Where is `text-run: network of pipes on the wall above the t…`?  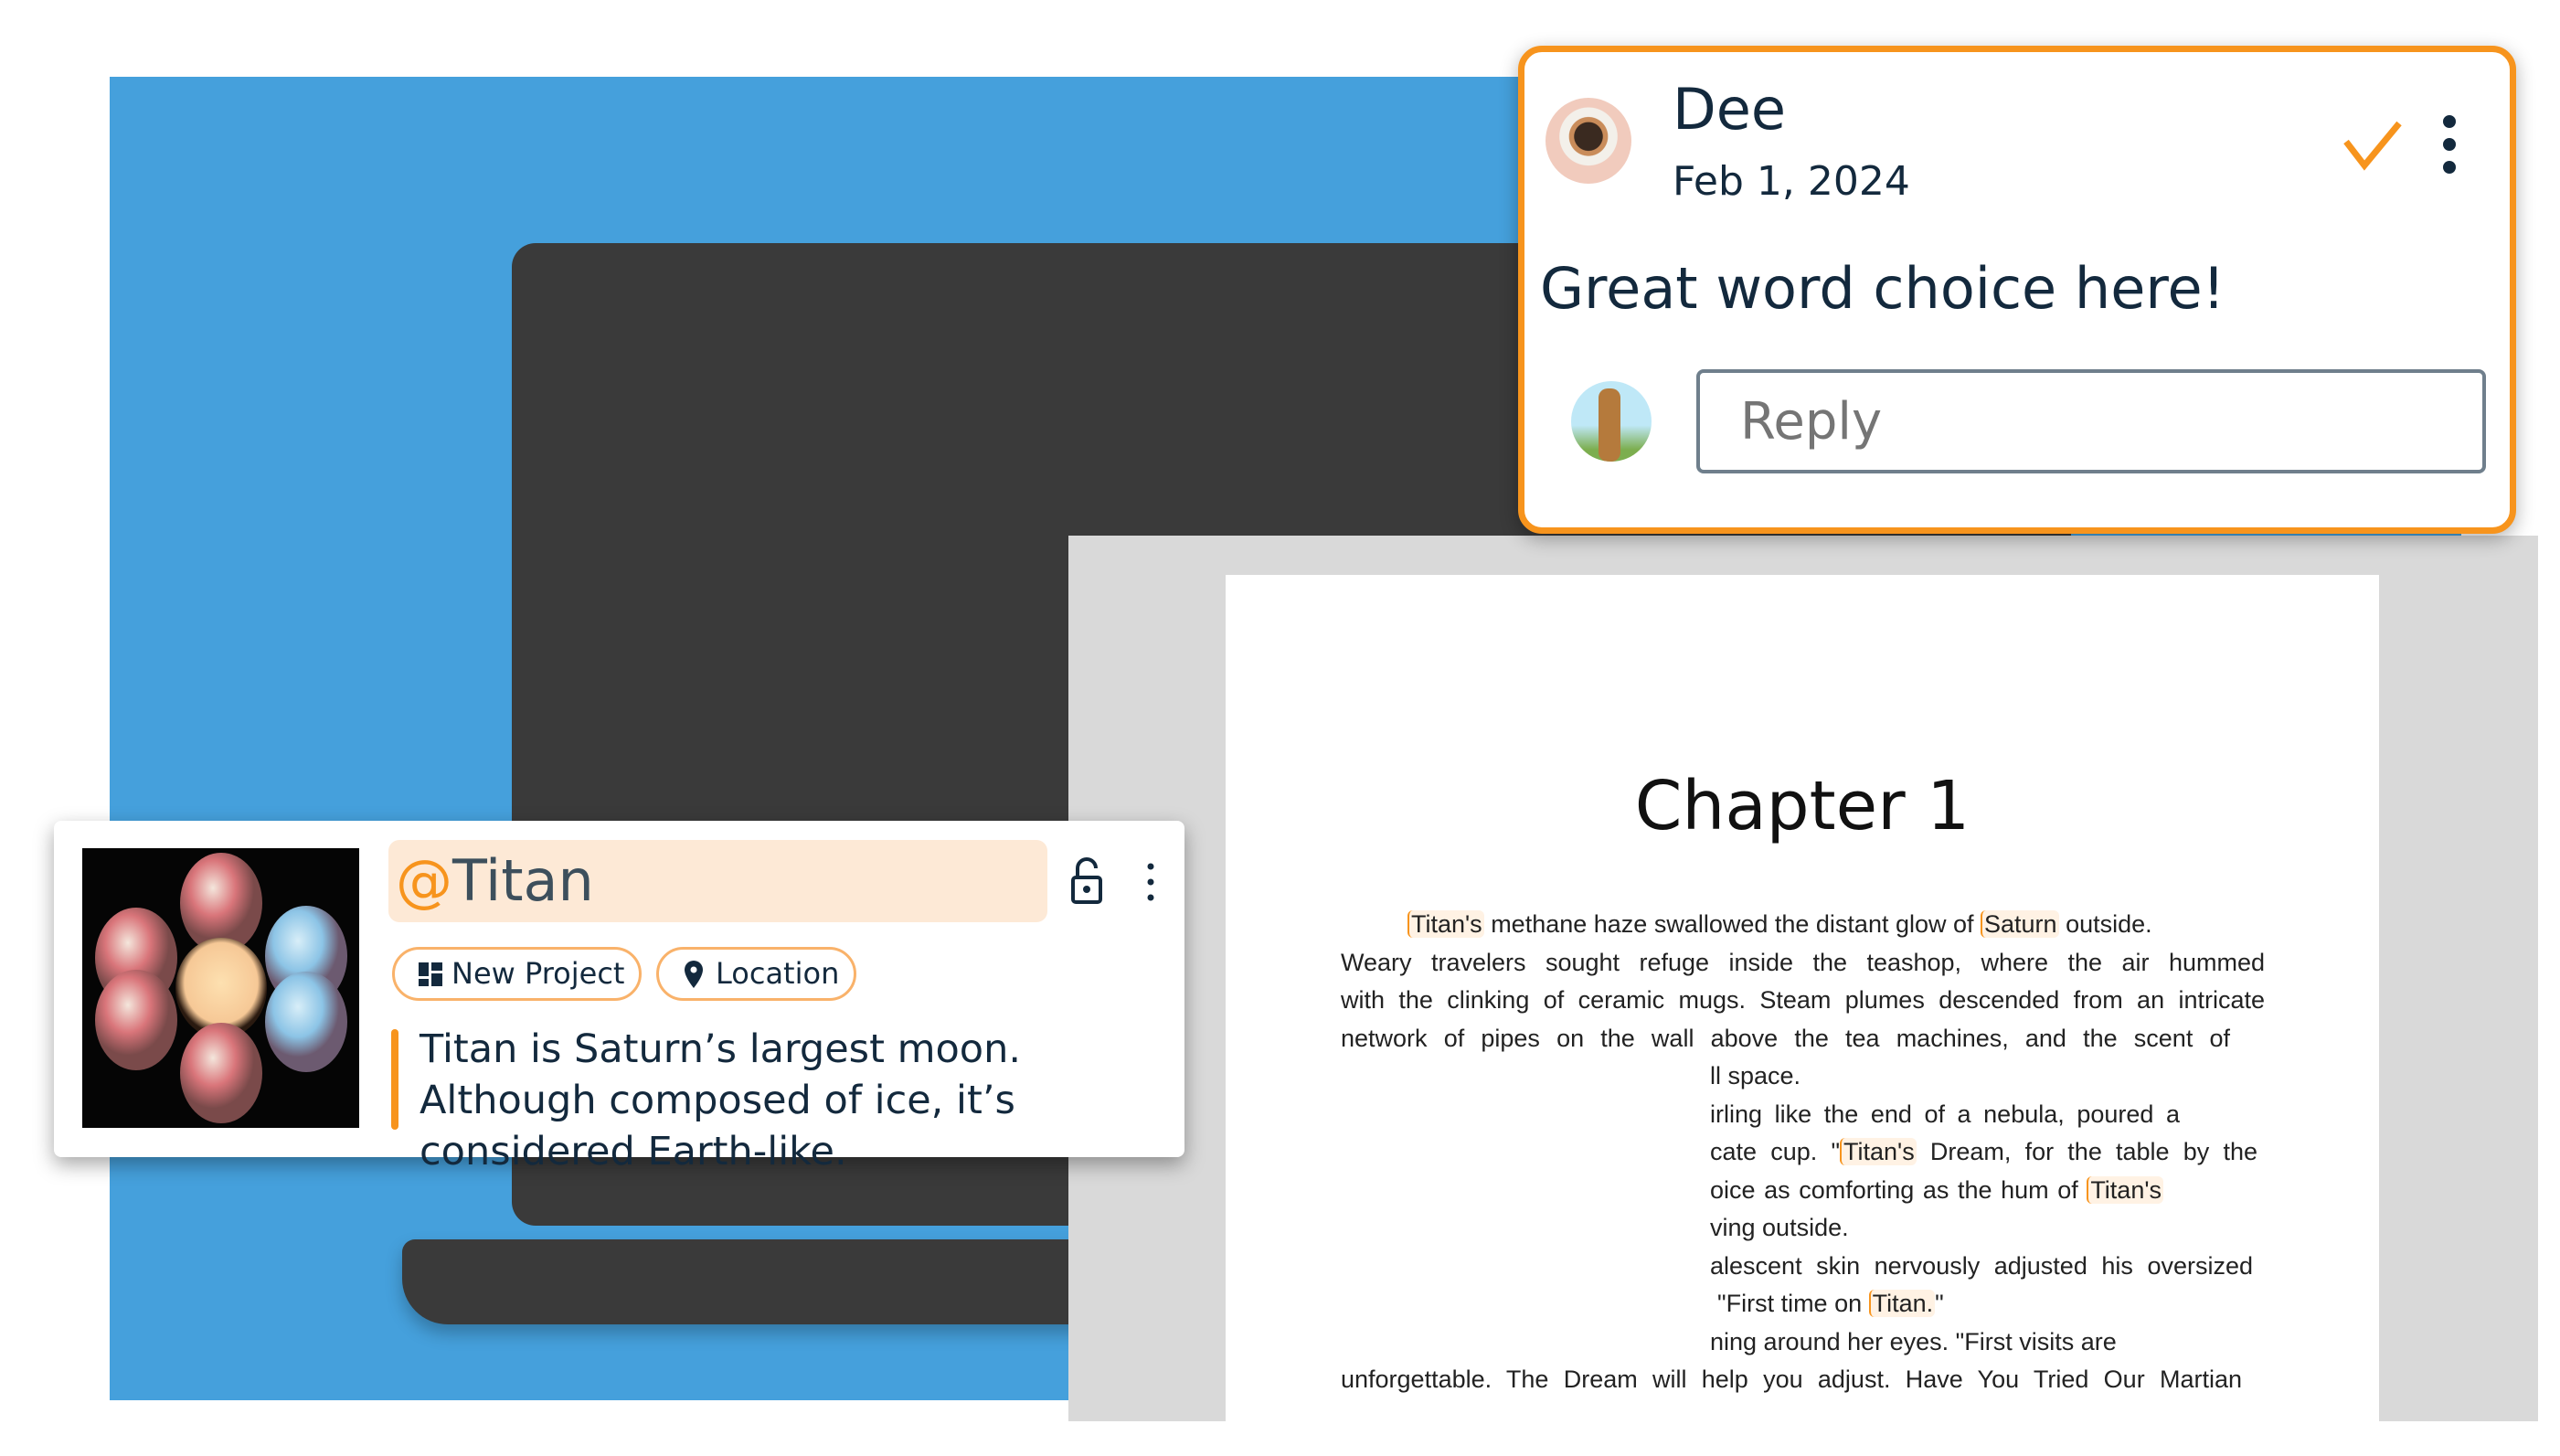 text-run: network of pipes on the wall above the t… is located at coordinates (1786, 1038).